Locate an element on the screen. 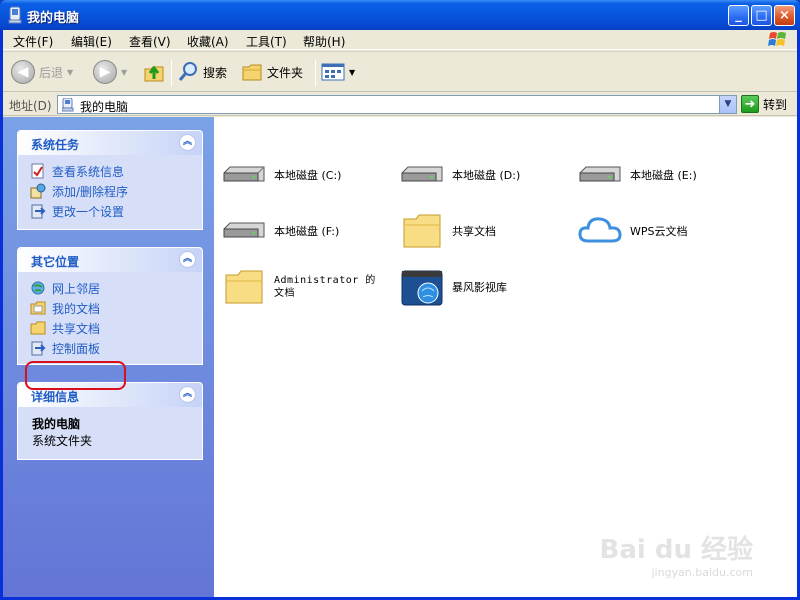 The image size is (800, 600). place-network: 网上邻居 is located at coordinates (116, 288).